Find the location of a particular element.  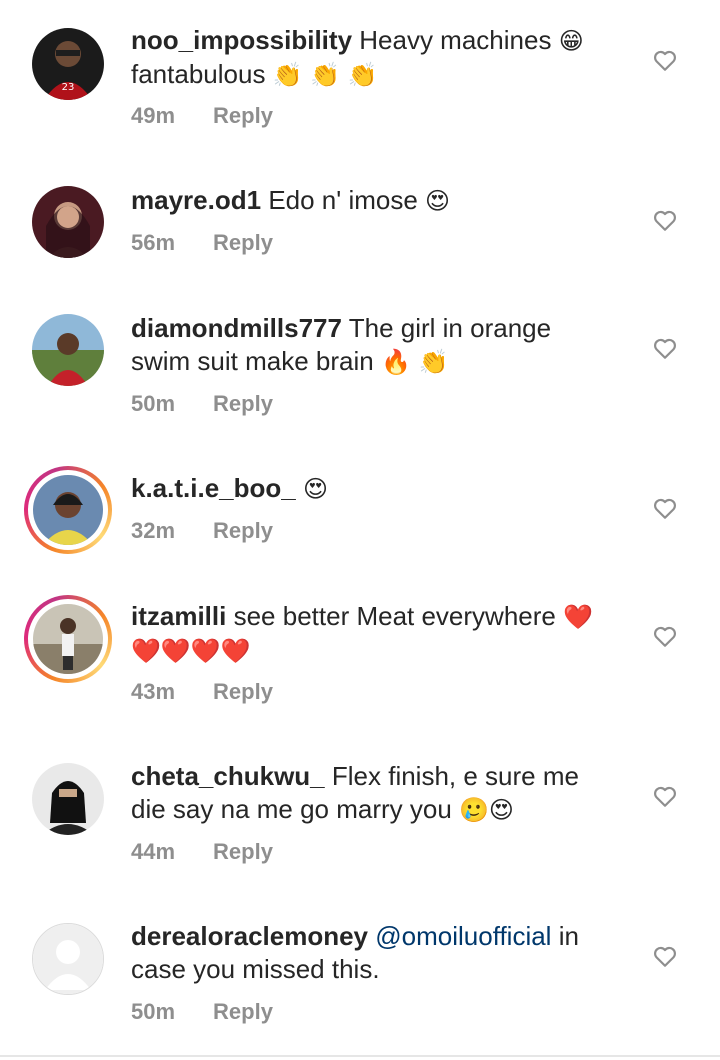

comment-username: k.a.t.i.e_boo_ is located at coordinates (213, 488).